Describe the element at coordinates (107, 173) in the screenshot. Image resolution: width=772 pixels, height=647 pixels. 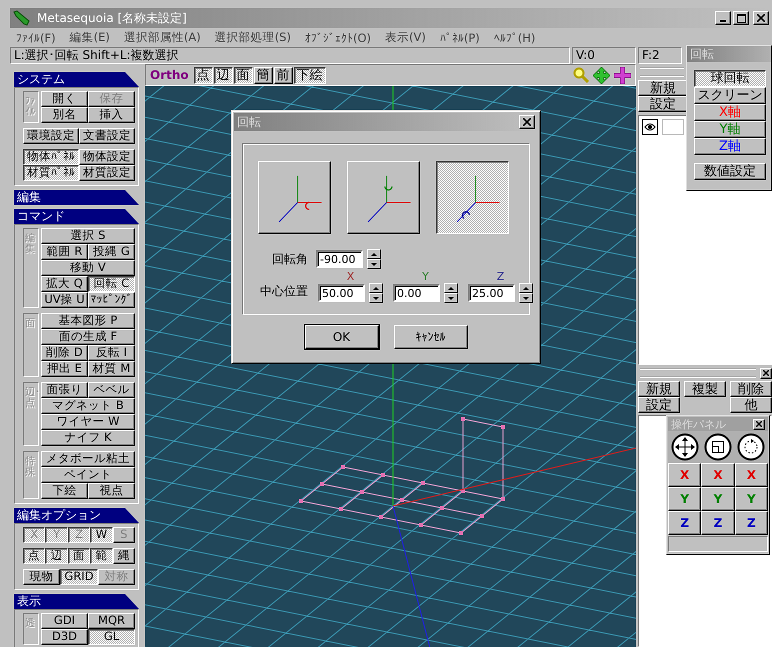
I see `tool-button: 材質設定` at that location.